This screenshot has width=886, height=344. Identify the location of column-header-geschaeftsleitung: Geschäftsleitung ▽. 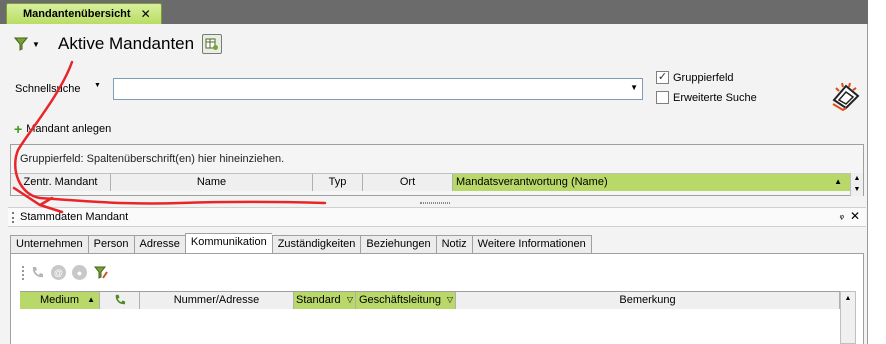
(406, 300).